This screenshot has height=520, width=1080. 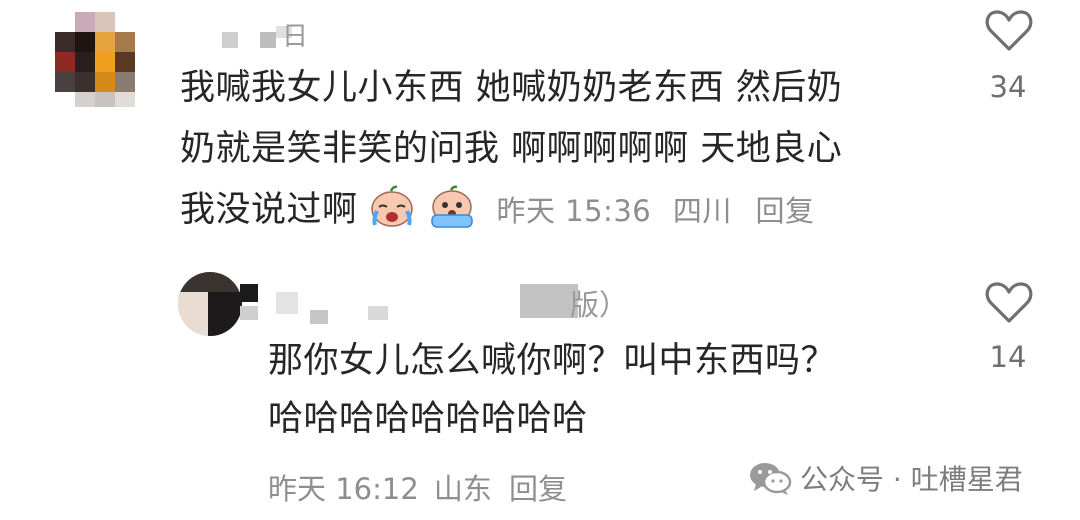 I want to click on reply-like-count: 14, so click(x=1008, y=357).